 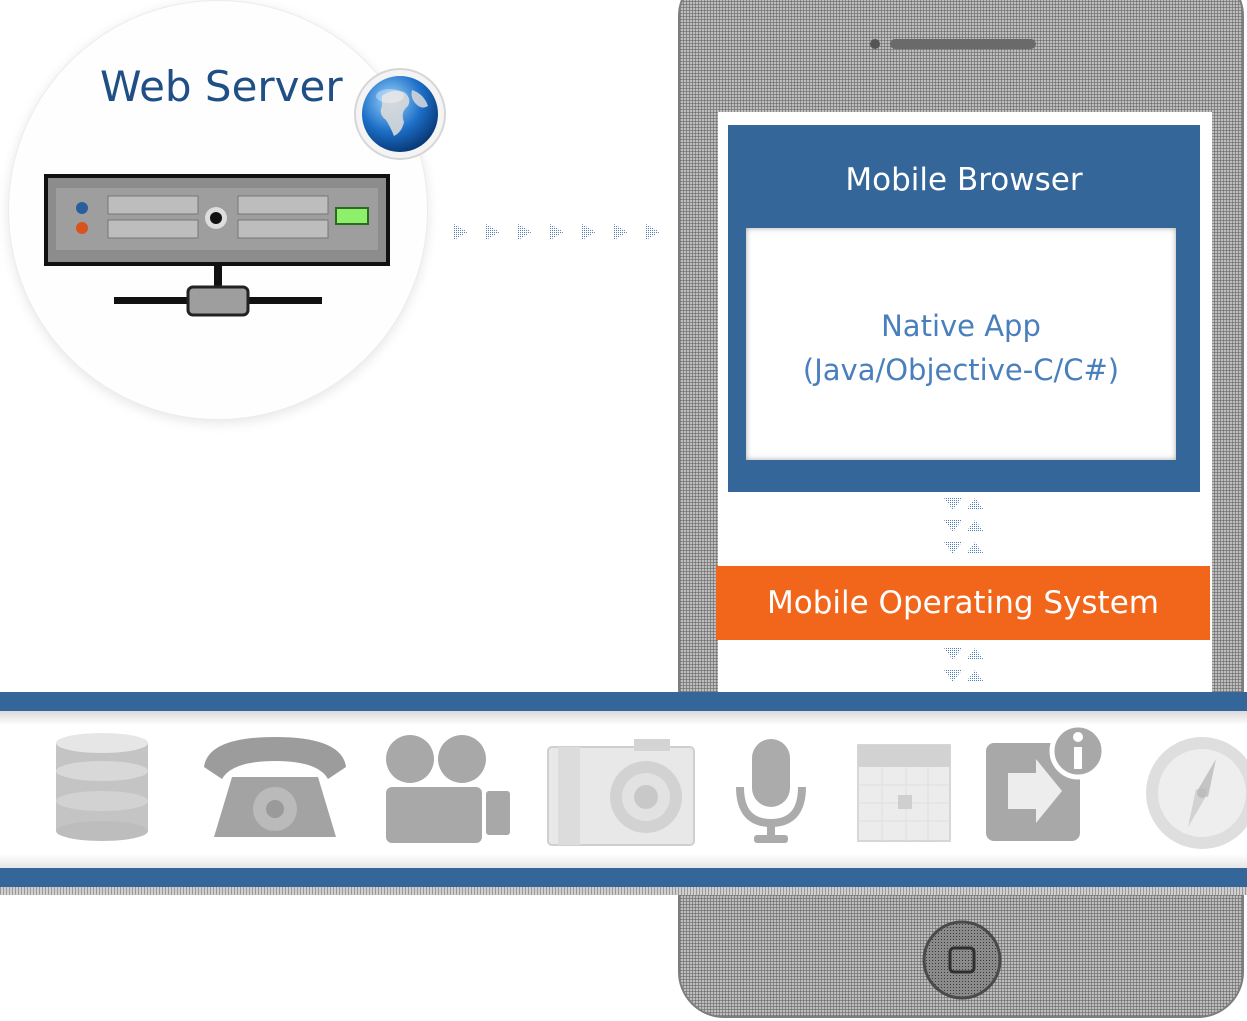 I want to click on connector-arrows, so click(x=557, y=232).